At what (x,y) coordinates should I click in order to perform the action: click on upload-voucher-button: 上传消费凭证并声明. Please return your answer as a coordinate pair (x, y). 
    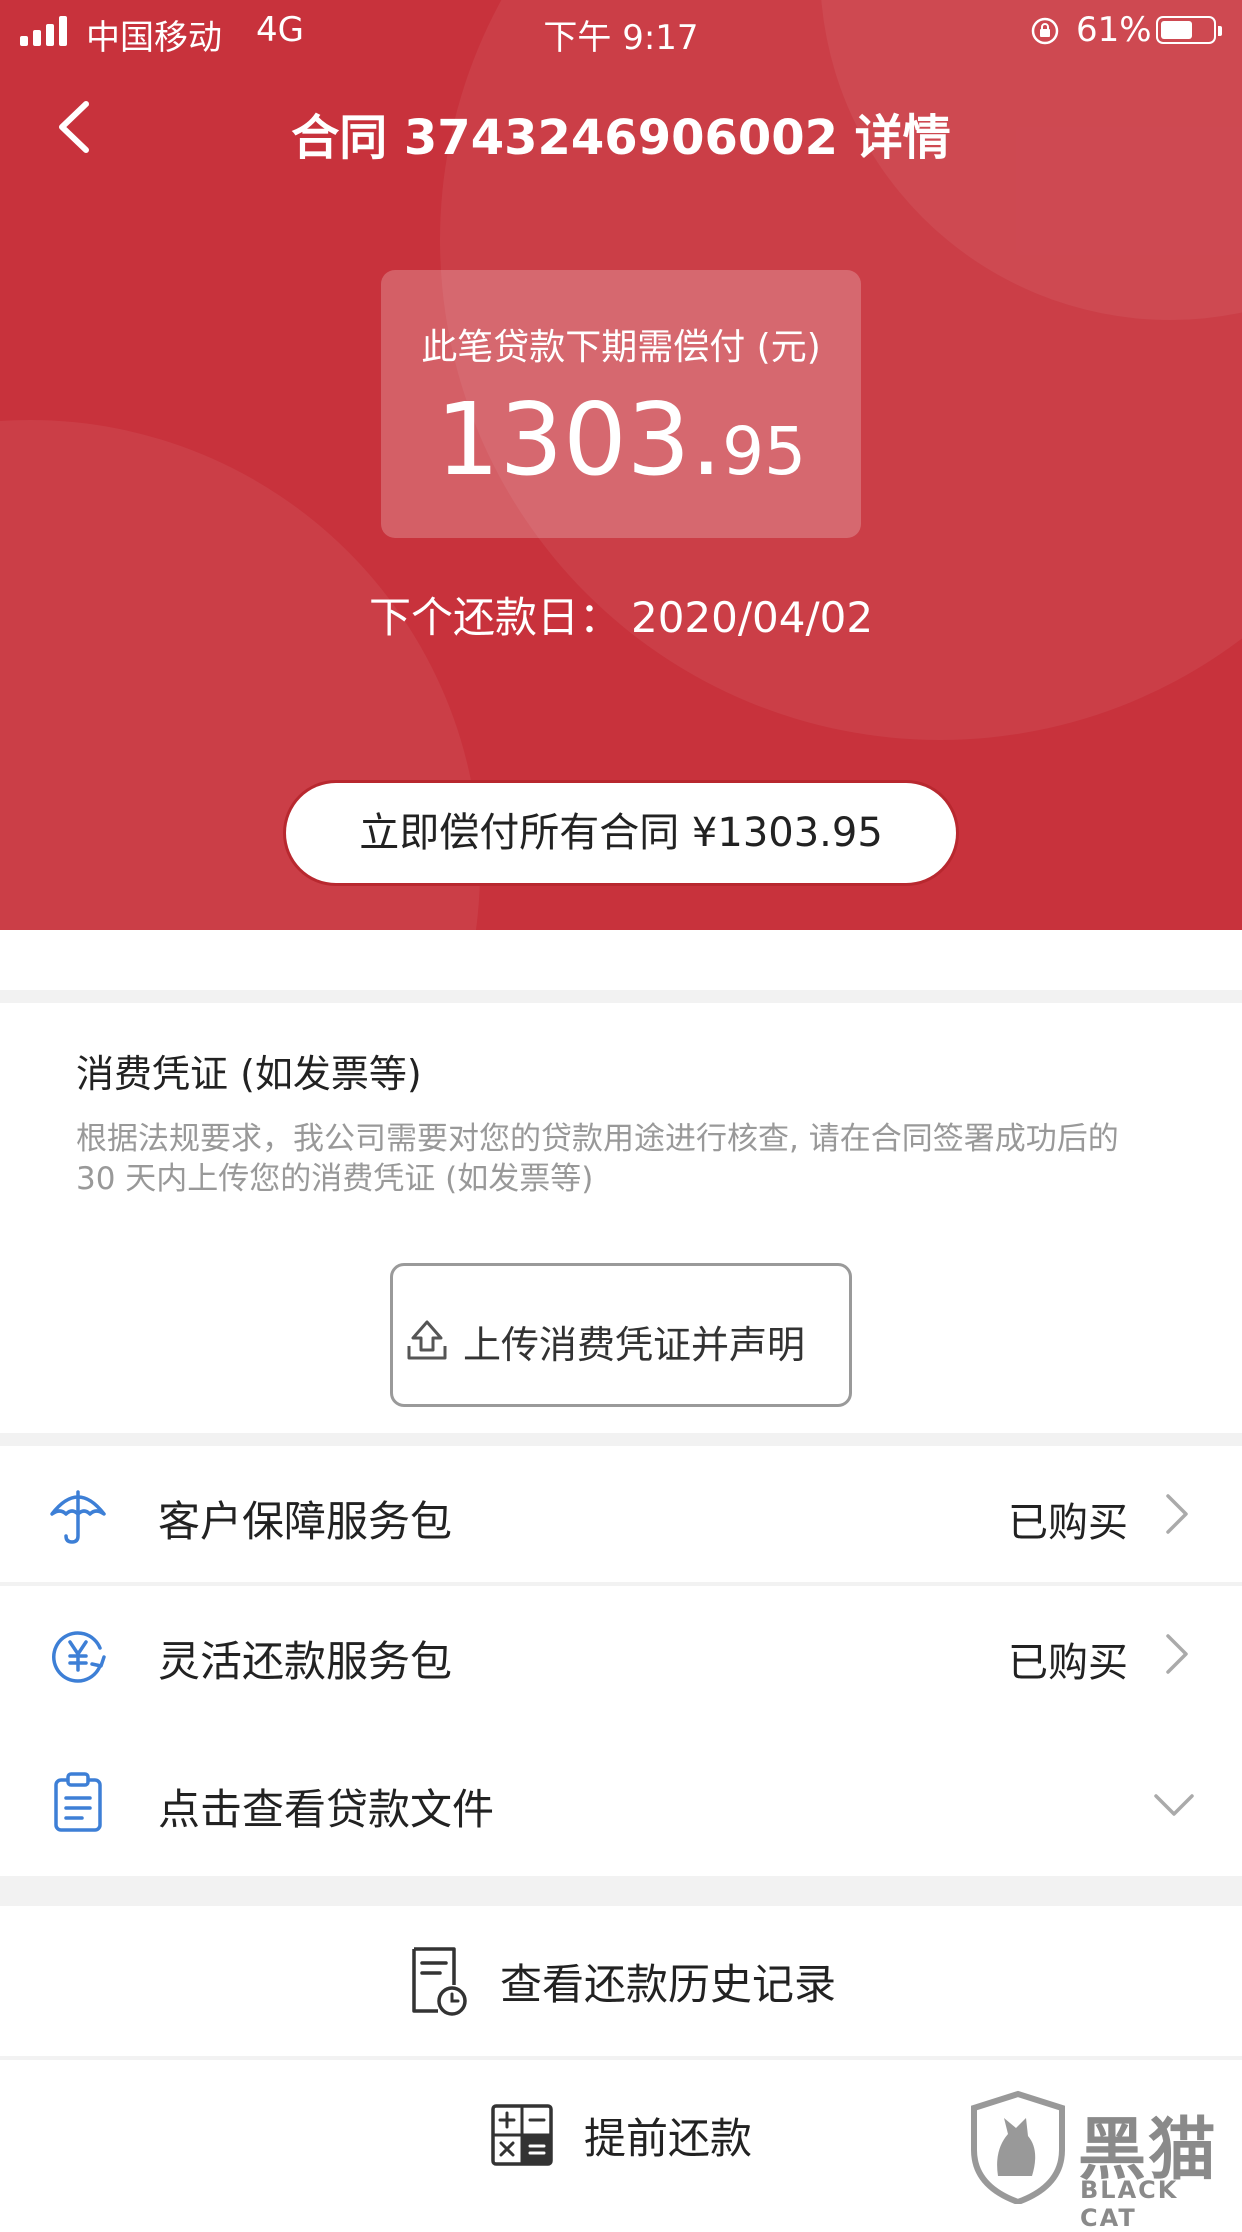
    Looking at the image, I should click on (621, 1335).